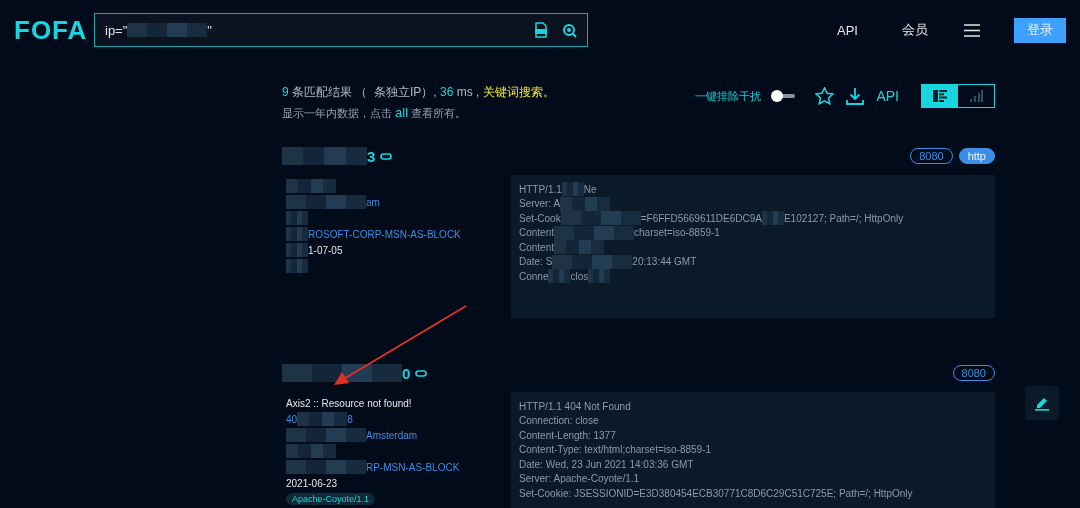 The height and width of the screenshot is (508, 1080). Describe the element at coordinates (325, 250) in the screenshot. I see `info-text: 1-07-05` at that location.